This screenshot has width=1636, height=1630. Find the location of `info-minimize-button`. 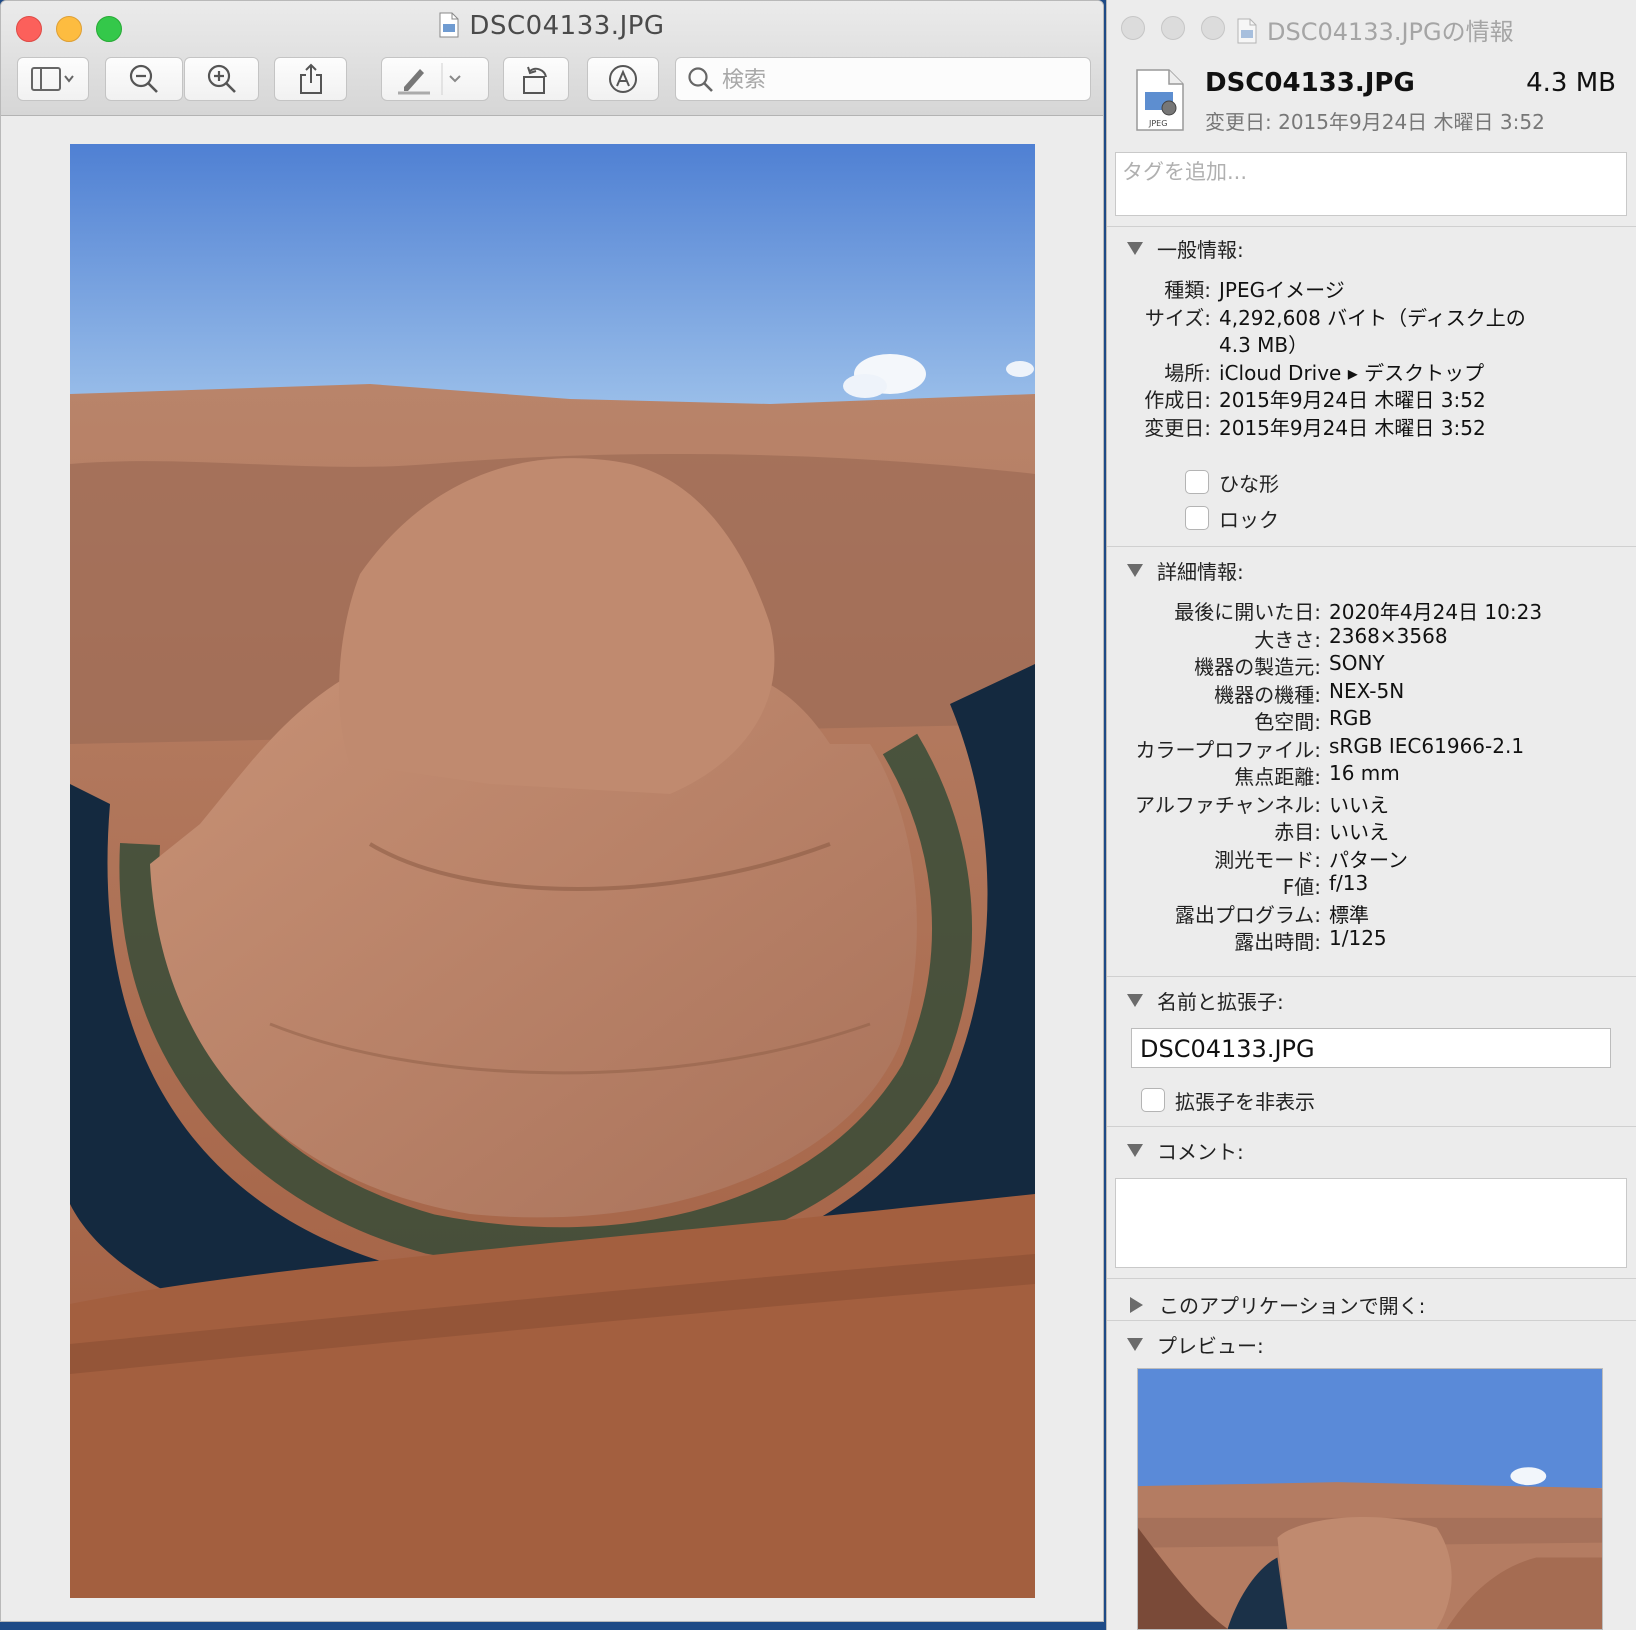

info-minimize-button is located at coordinates (1173, 28).